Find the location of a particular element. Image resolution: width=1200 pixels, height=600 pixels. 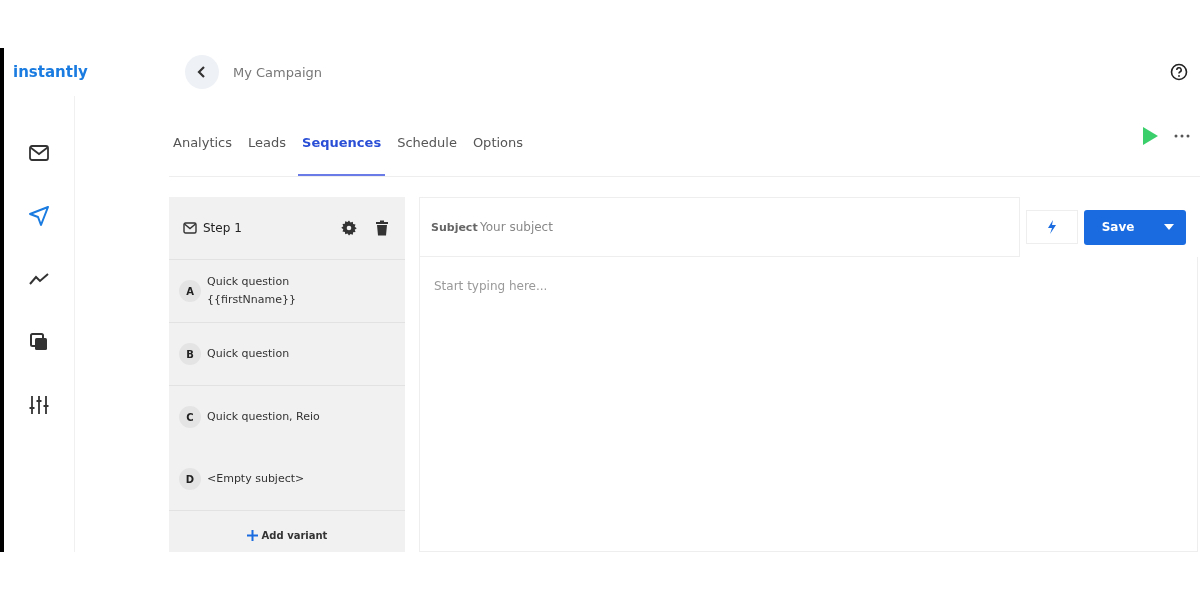

back-button is located at coordinates (202, 72).